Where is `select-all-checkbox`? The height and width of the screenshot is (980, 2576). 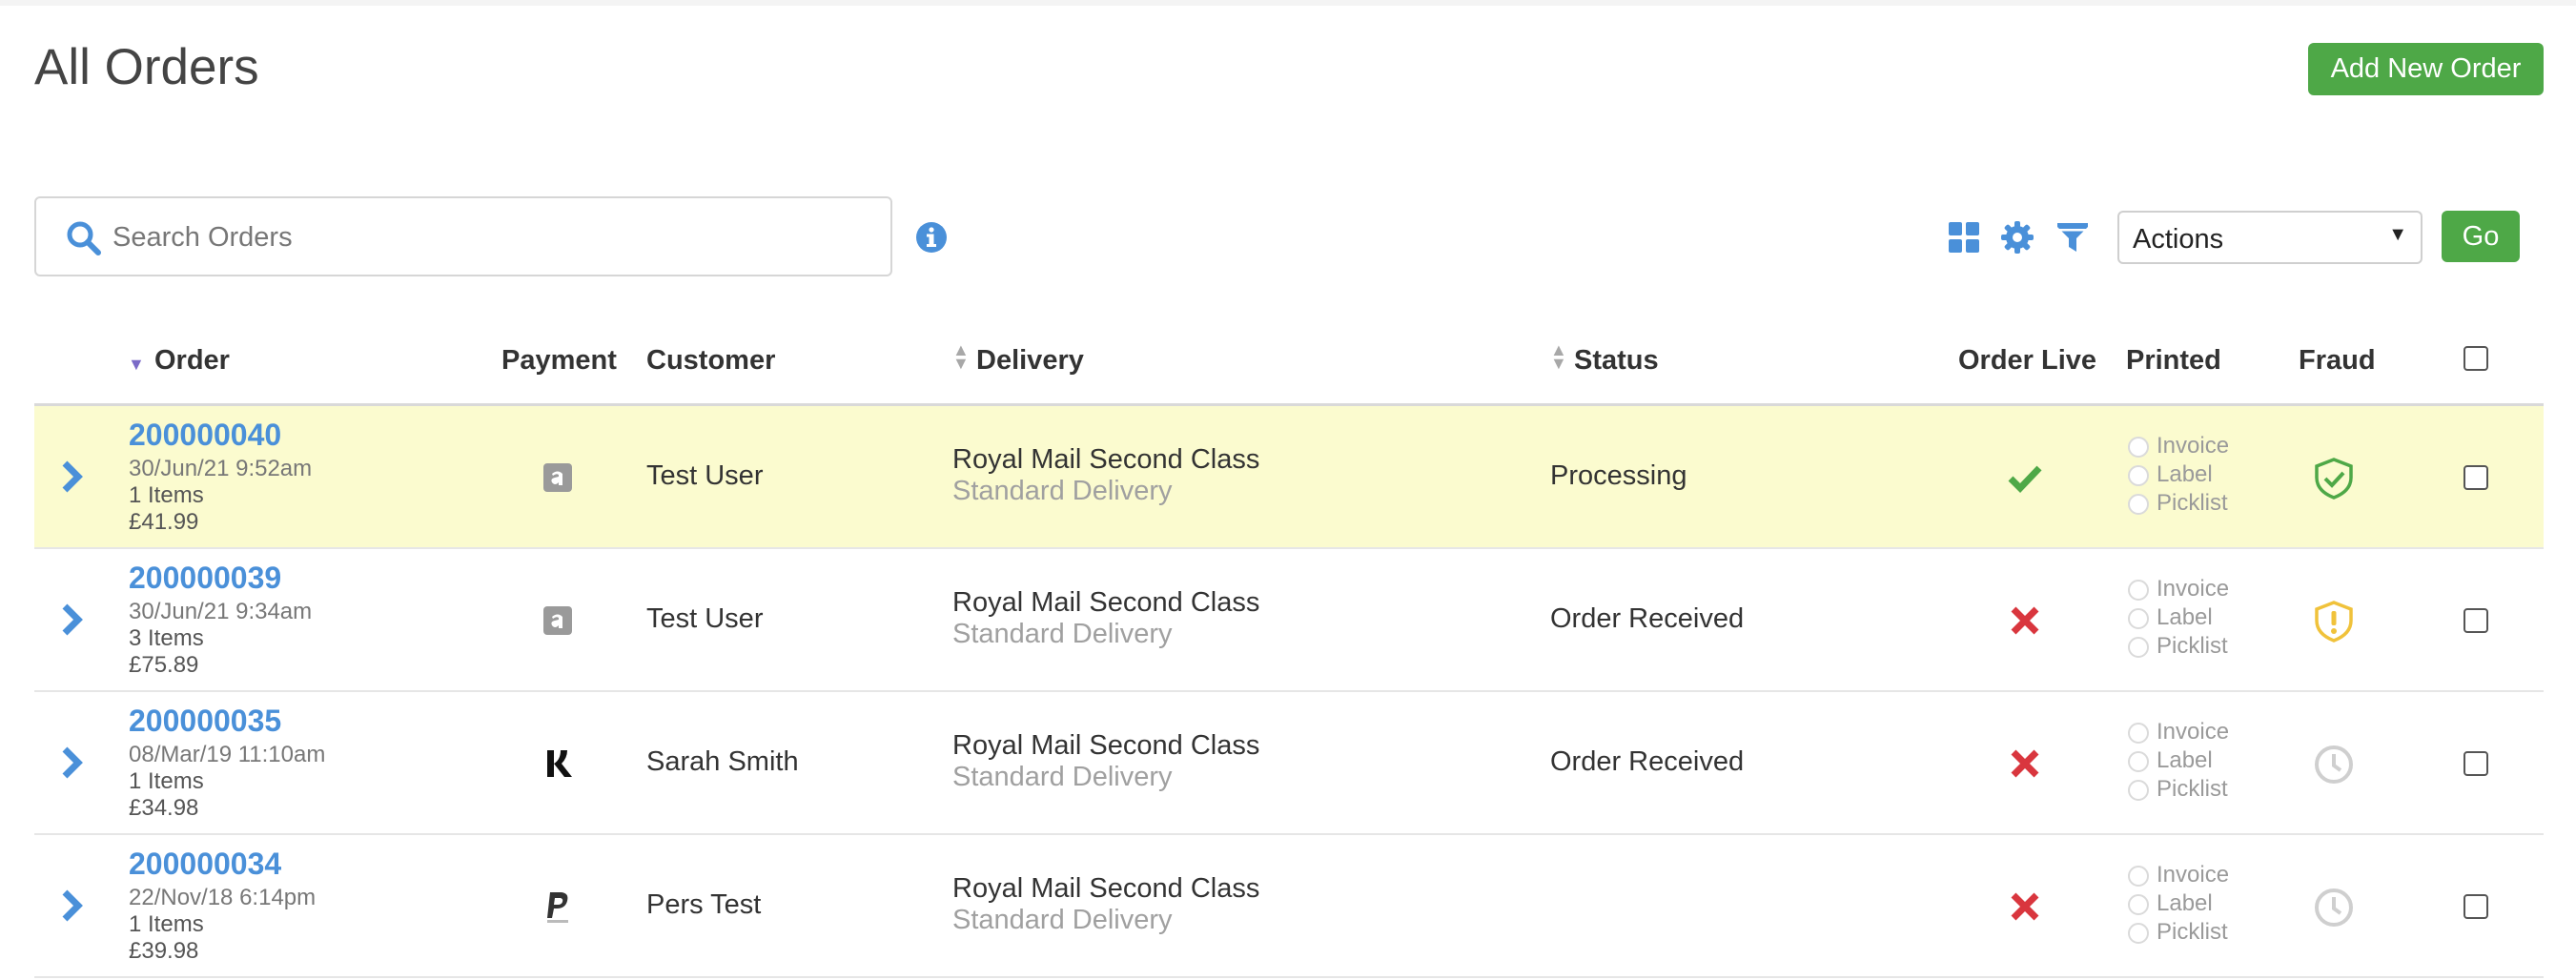
select-all-checkbox is located at coordinates (2476, 358).